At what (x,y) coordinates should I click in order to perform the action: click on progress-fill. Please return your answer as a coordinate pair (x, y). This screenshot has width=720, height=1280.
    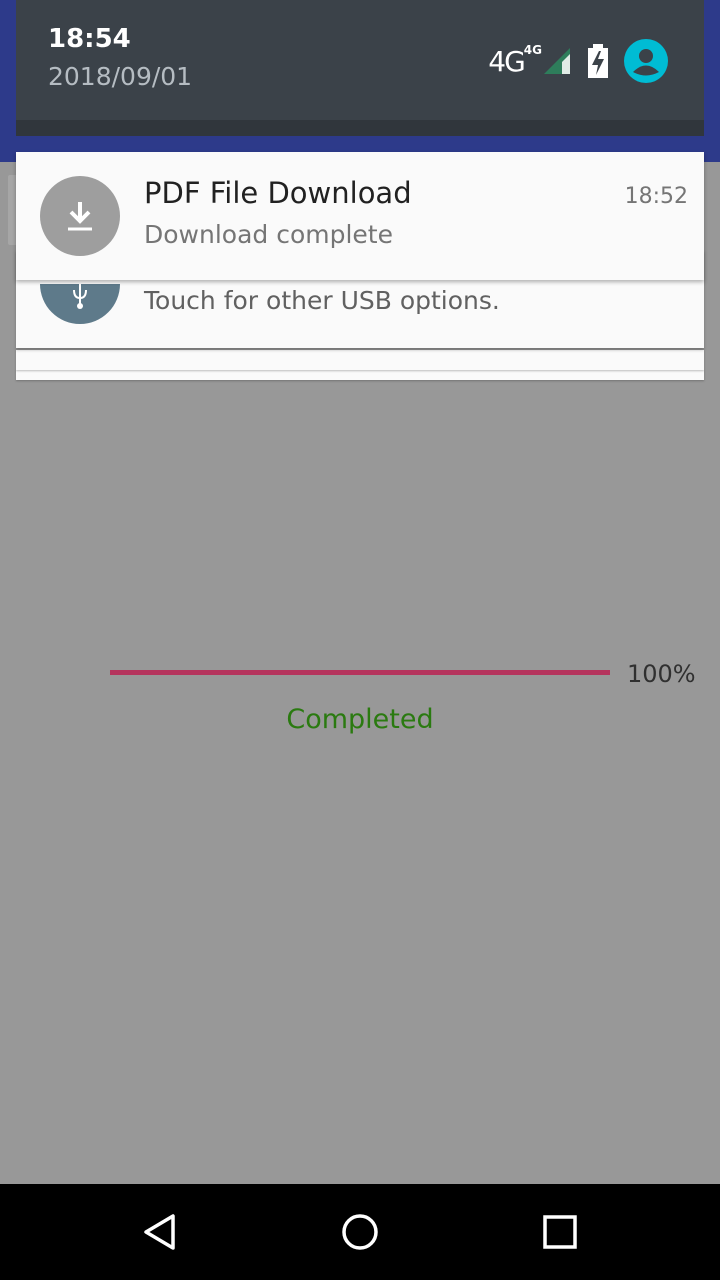
    Looking at the image, I should click on (360, 672).